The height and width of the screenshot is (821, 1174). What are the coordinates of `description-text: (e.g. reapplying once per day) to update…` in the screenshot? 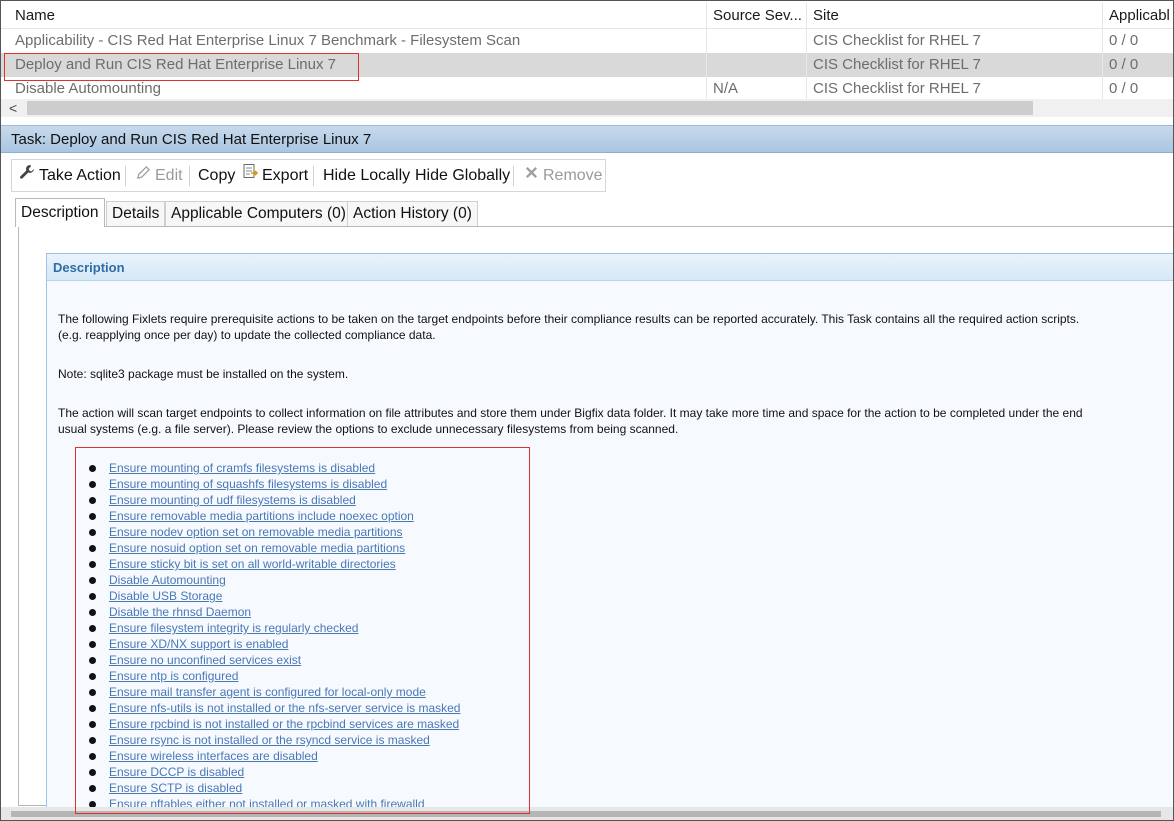 It's located at (247, 335).